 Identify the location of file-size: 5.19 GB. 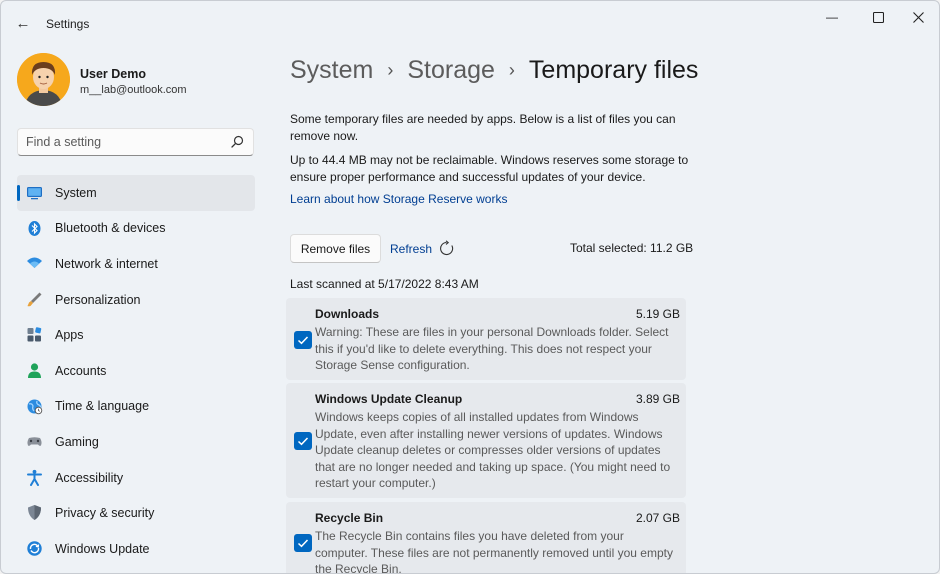
(657, 314).